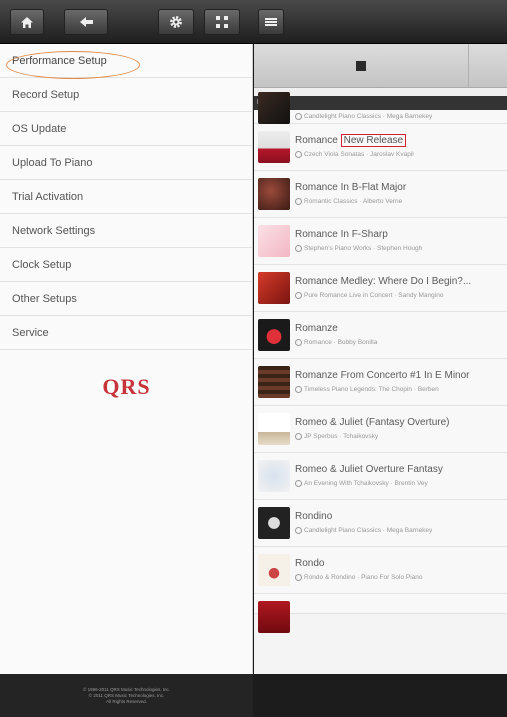 Image resolution: width=507 pixels, height=717 pixels. Describe the element at coordinates (126, 61) in the screenshot. I see `sidebar-item-performance-setup: Performance Setup` at that location.